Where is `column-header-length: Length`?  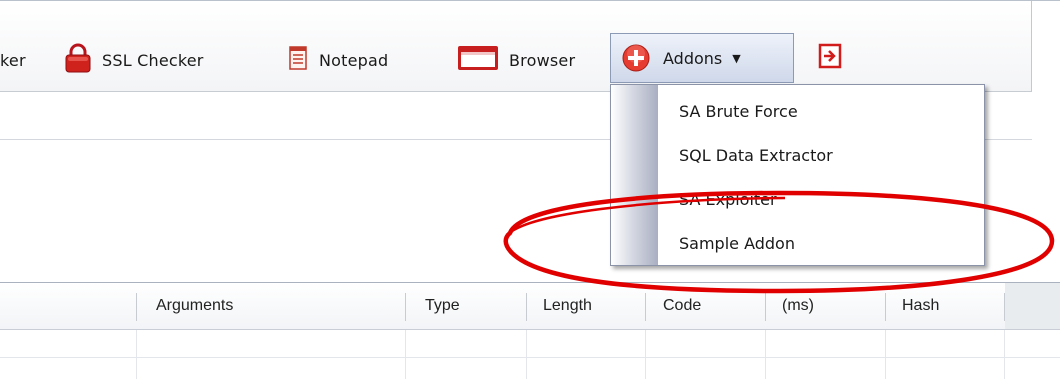 column-header-length: Length is located at coordinates (567, 306).